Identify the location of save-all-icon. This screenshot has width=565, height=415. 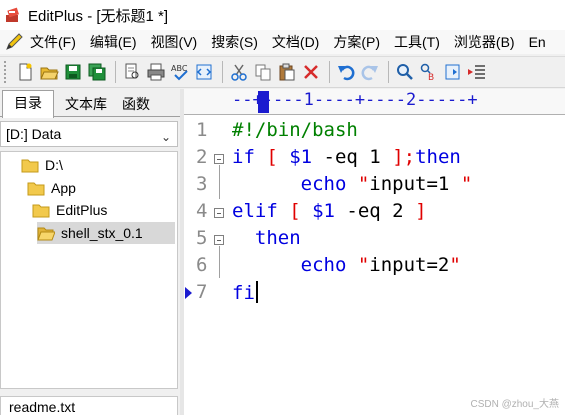
(97, 72).